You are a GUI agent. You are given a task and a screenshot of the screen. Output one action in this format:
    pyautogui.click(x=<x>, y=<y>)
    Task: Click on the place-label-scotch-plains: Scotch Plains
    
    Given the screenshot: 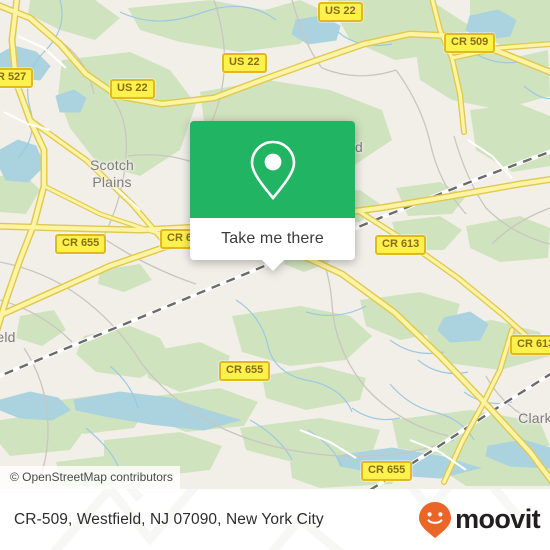 What is the action you would take?
    pyautogui.click(x=112, y=173)
    